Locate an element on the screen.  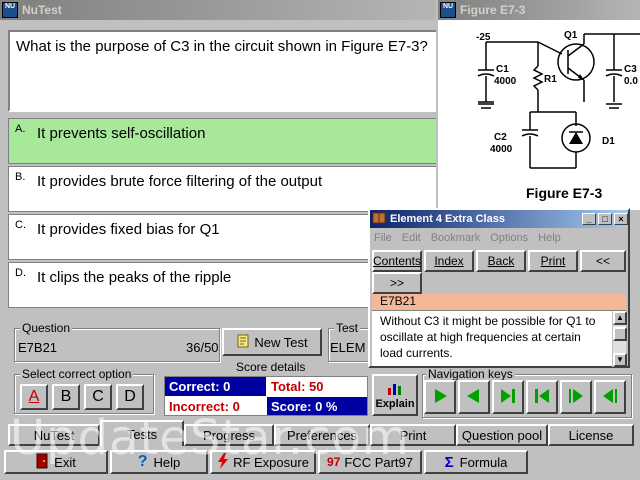
c3-value: 0.0 is located at coordinates (631, 81).